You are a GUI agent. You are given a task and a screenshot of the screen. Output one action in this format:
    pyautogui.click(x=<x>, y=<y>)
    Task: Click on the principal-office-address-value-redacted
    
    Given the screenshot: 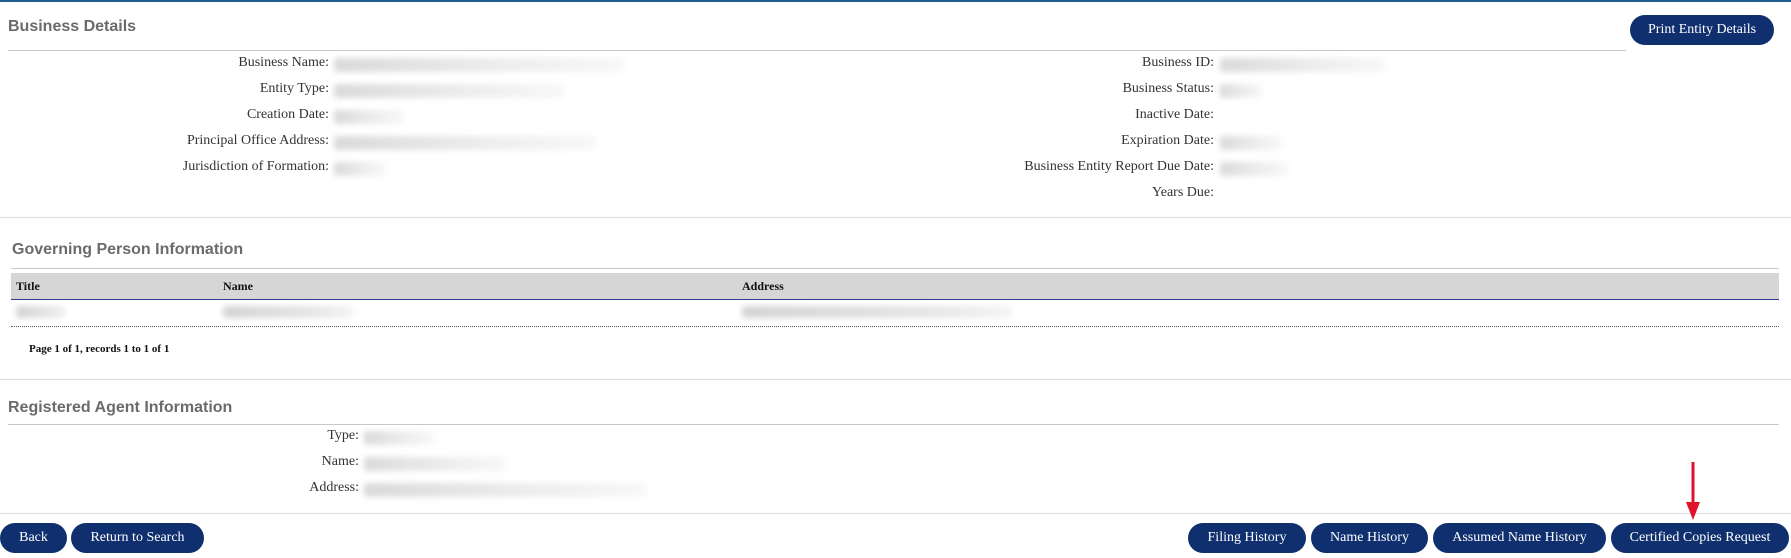 What is the action you would take?
    pyautogui.click(x=465, y=143)
    